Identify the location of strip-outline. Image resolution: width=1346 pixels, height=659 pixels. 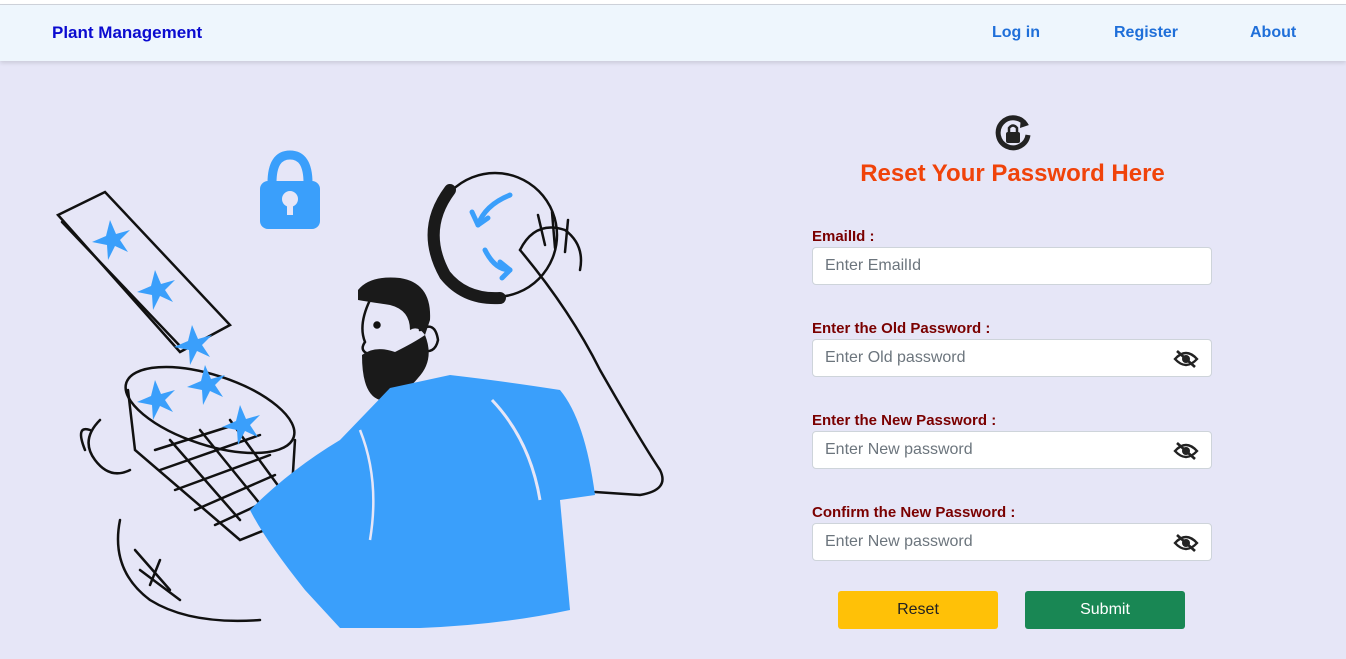
(144, 272).